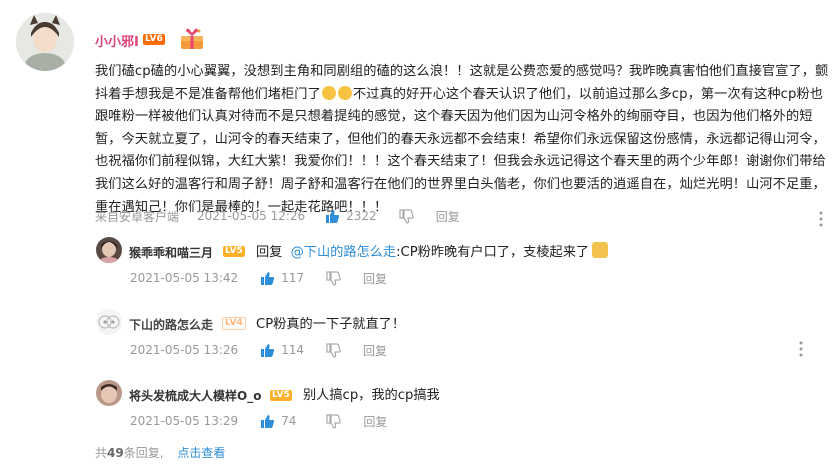 Image resolution: width=839 pixels, height=467 pixels. I want to click on reply-meta: 2021-05-05 13:42 117 回复, so click(258, 278).